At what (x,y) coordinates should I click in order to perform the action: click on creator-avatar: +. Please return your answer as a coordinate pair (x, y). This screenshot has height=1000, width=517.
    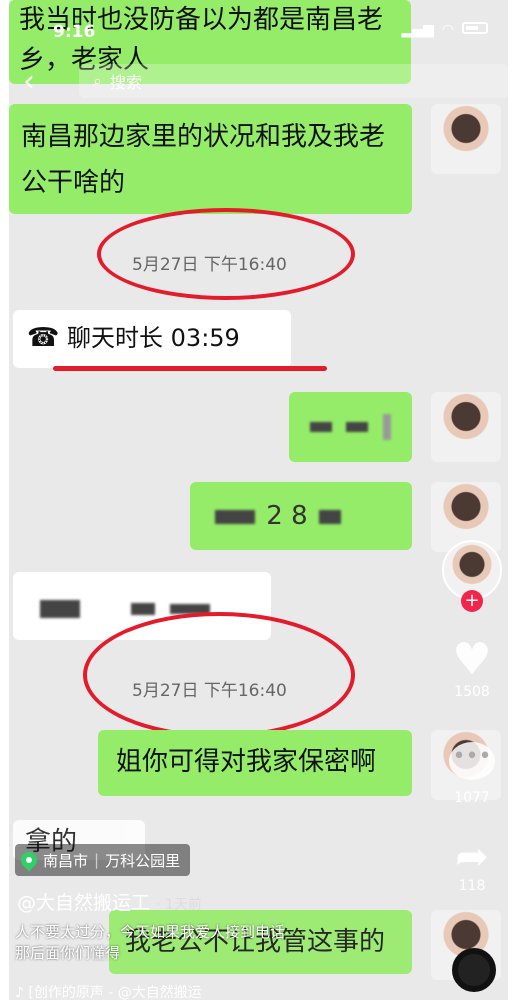
    Looking at the image, I should click on (472, 576).